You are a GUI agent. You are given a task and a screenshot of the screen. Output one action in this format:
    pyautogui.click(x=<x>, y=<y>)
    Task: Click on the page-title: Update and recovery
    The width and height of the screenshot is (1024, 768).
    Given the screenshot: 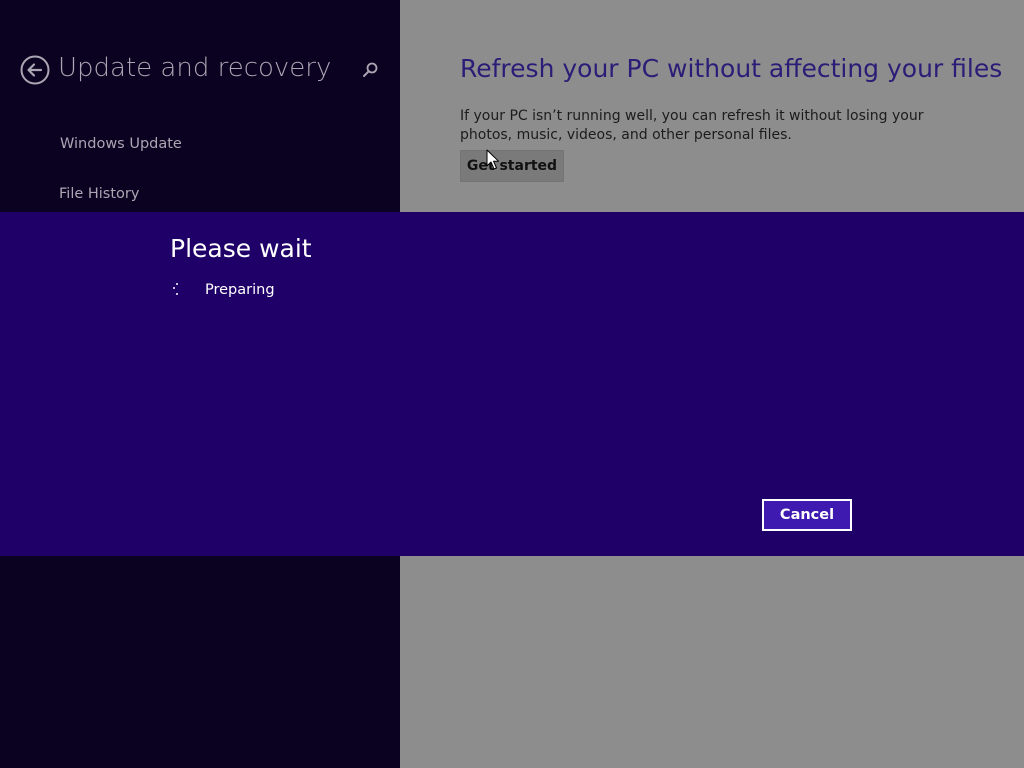 What is the action you would take?
    pyautogui.click(x=195, y=68)
    